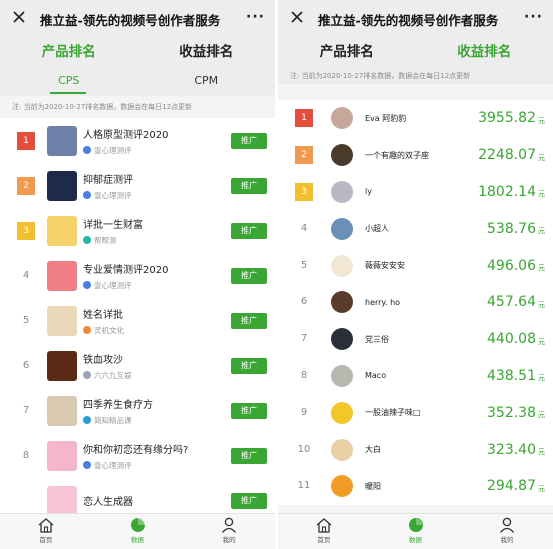 This screenshot has width=553, height=549. What do you see at coordinates (157, 411) in the screenshot?
I see `product-info: 四季养生食疗方 简知精品课` at bounding box center [157, 411].